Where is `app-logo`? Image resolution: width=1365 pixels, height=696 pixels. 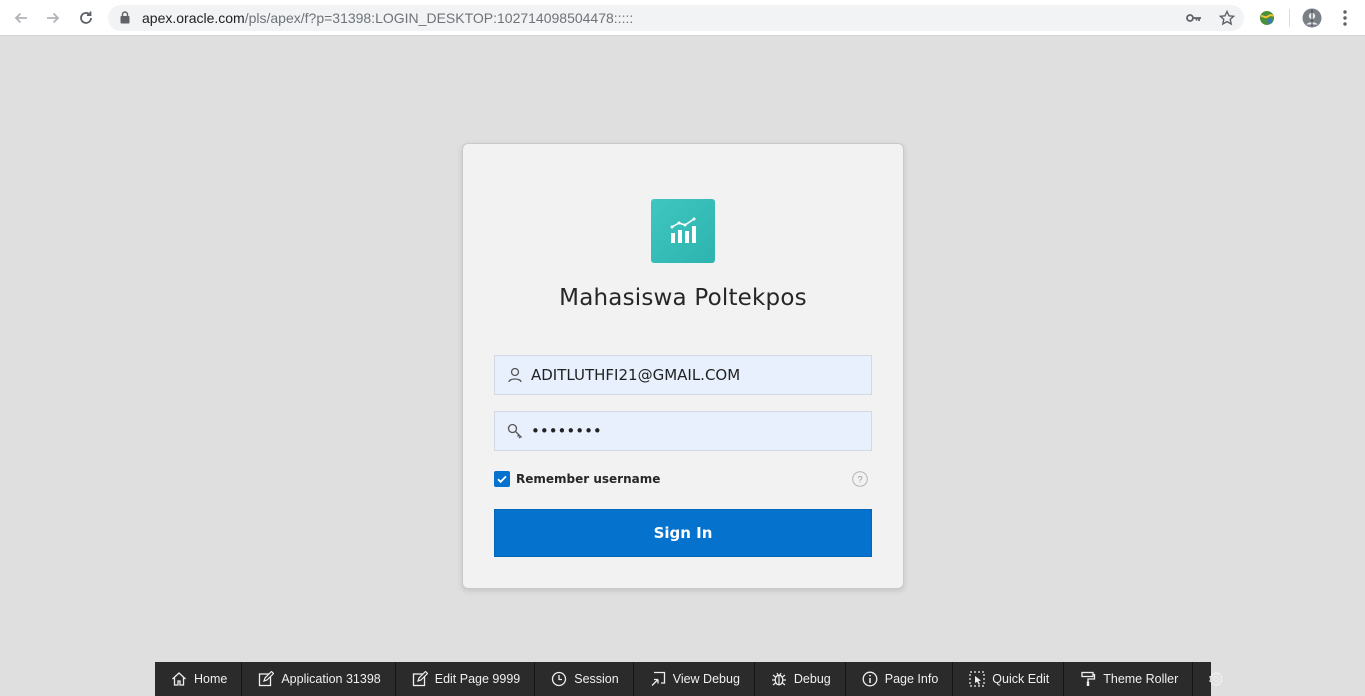 app-logo is located at coordinates (683, 231).